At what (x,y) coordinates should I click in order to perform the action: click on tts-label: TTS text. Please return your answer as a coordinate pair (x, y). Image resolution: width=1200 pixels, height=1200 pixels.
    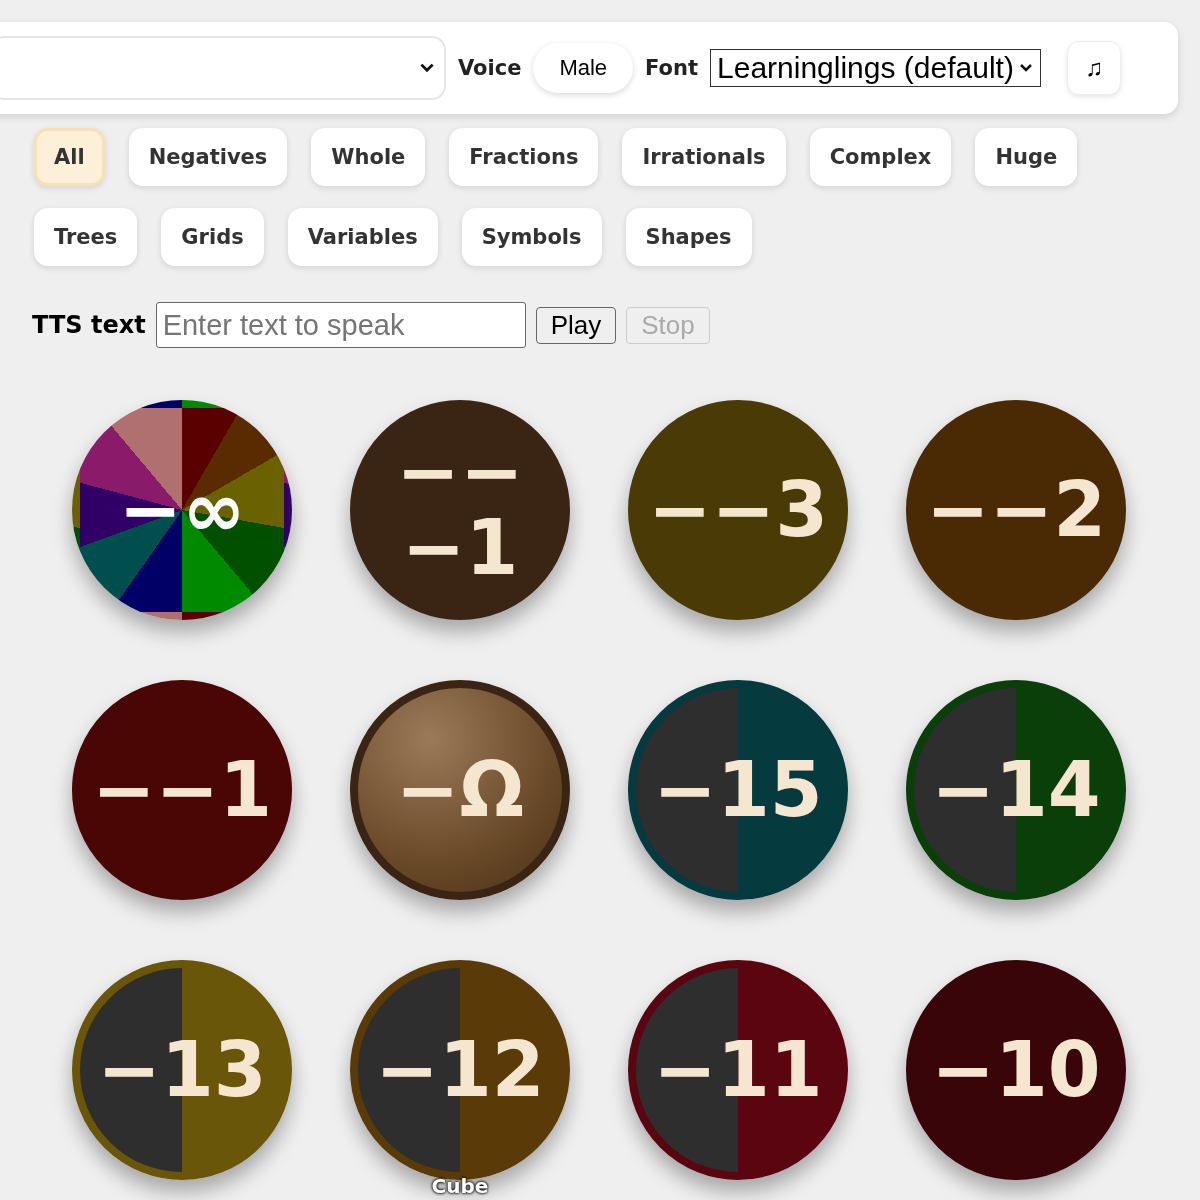
    Looking at the image, I should click on (89, 325).